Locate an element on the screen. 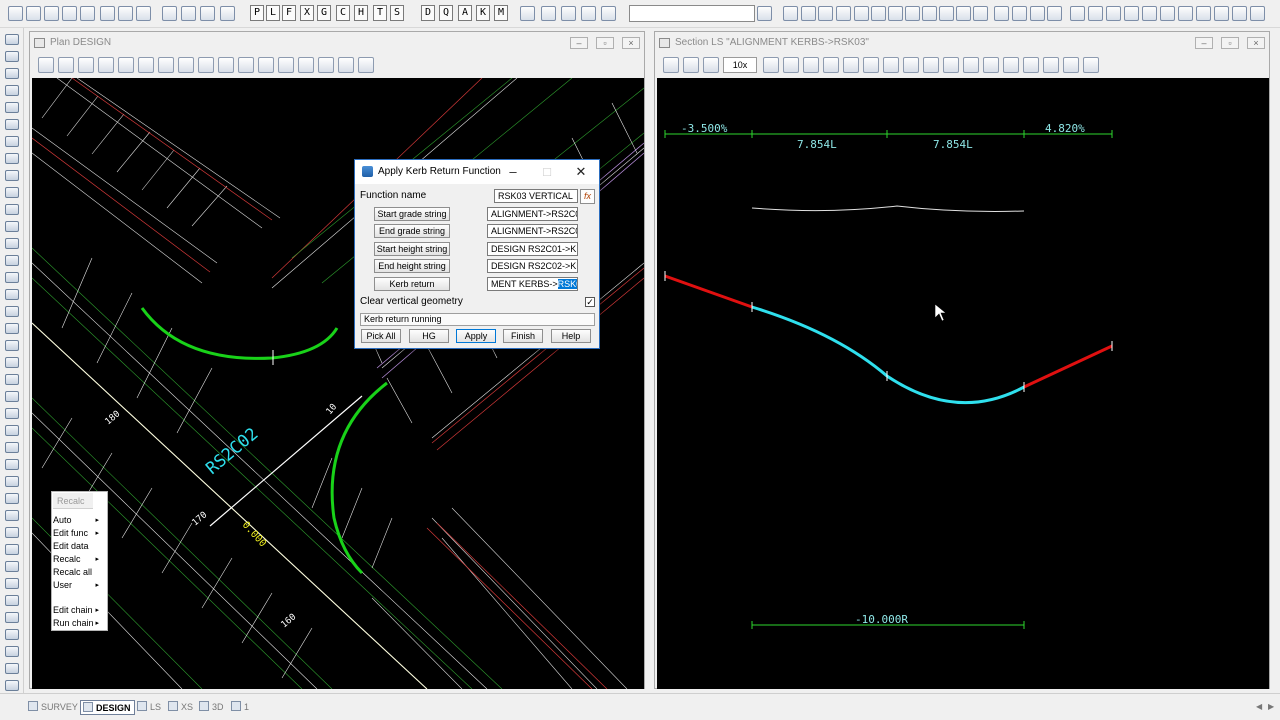 The height and width of the screenshot is (720, 1280). vertical-exaggeration-field: 10x is located at coordinates (740, 65).